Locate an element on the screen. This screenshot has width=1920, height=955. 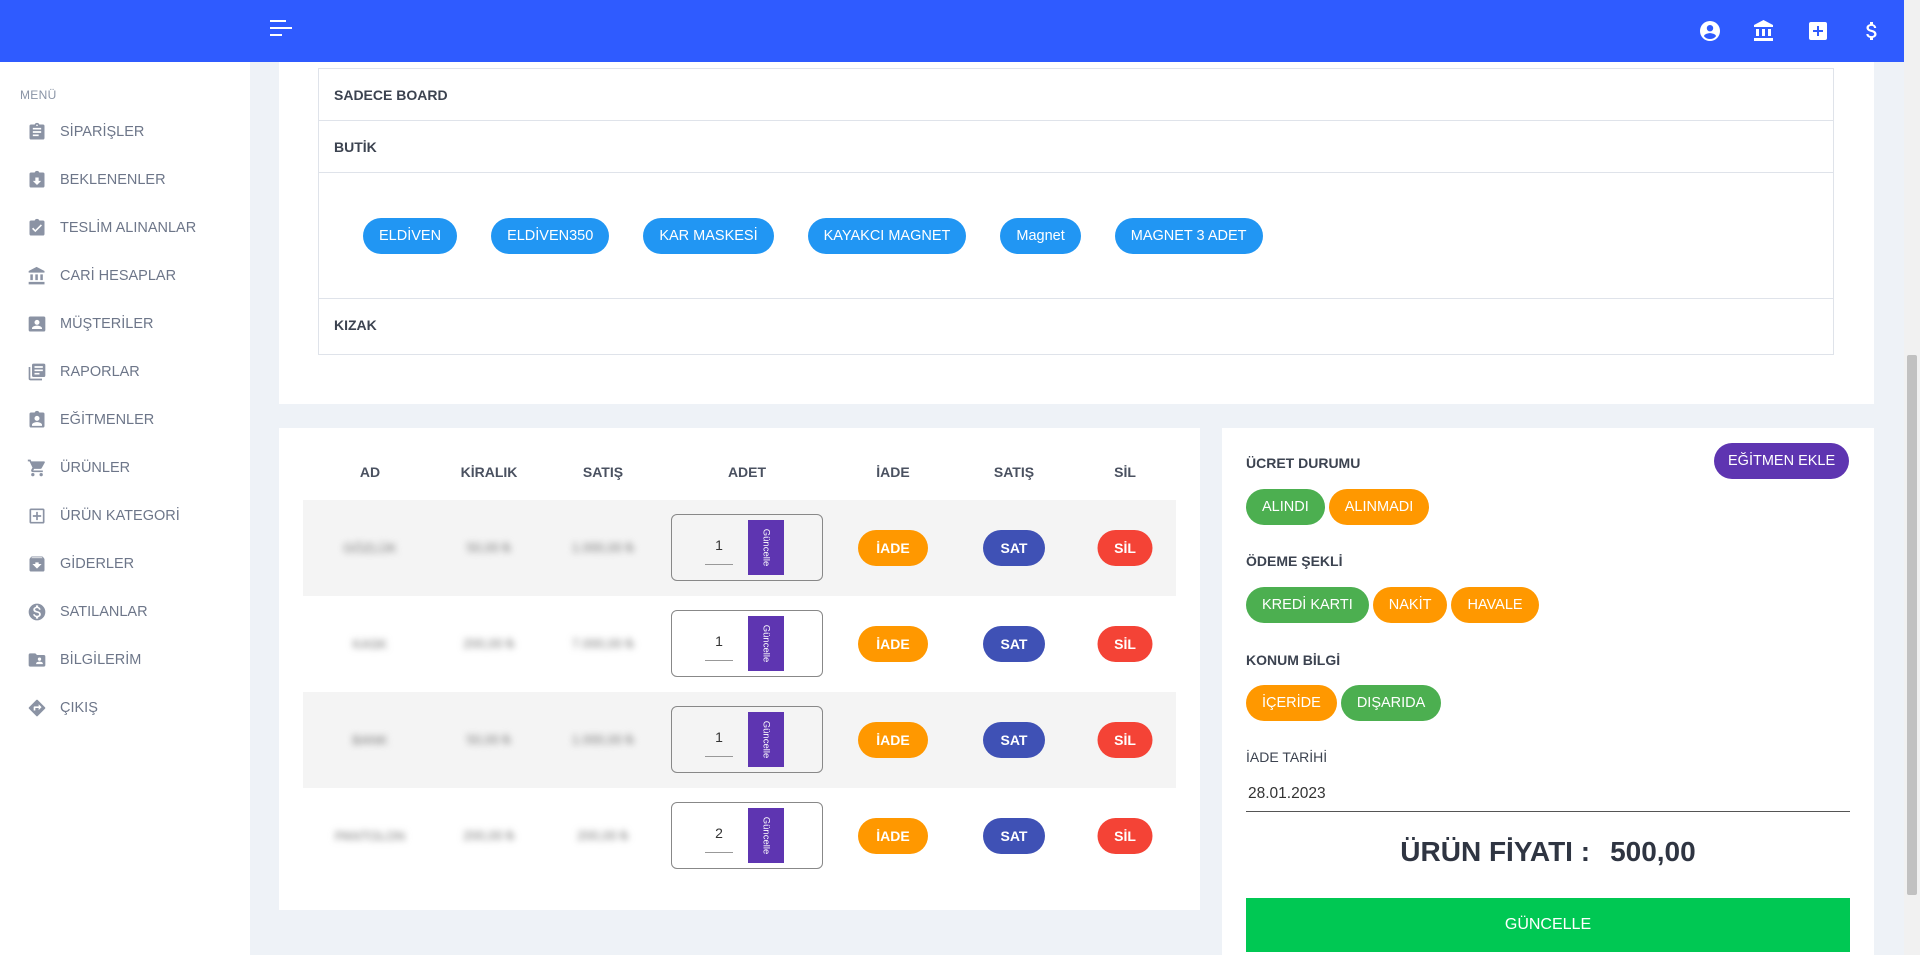
payment-option-kredi-karti: KREDİ KARTI is located at coordinates (1307, 605).